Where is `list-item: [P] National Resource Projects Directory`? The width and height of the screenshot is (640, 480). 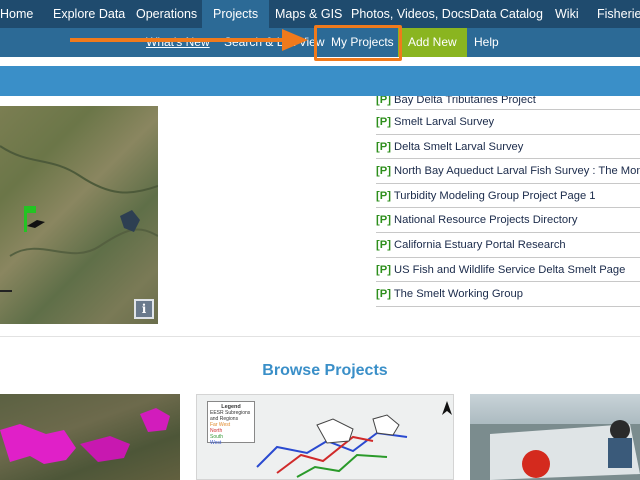 list-item: [P] National Resource Projects Directory is located at coordinates (508, 220).